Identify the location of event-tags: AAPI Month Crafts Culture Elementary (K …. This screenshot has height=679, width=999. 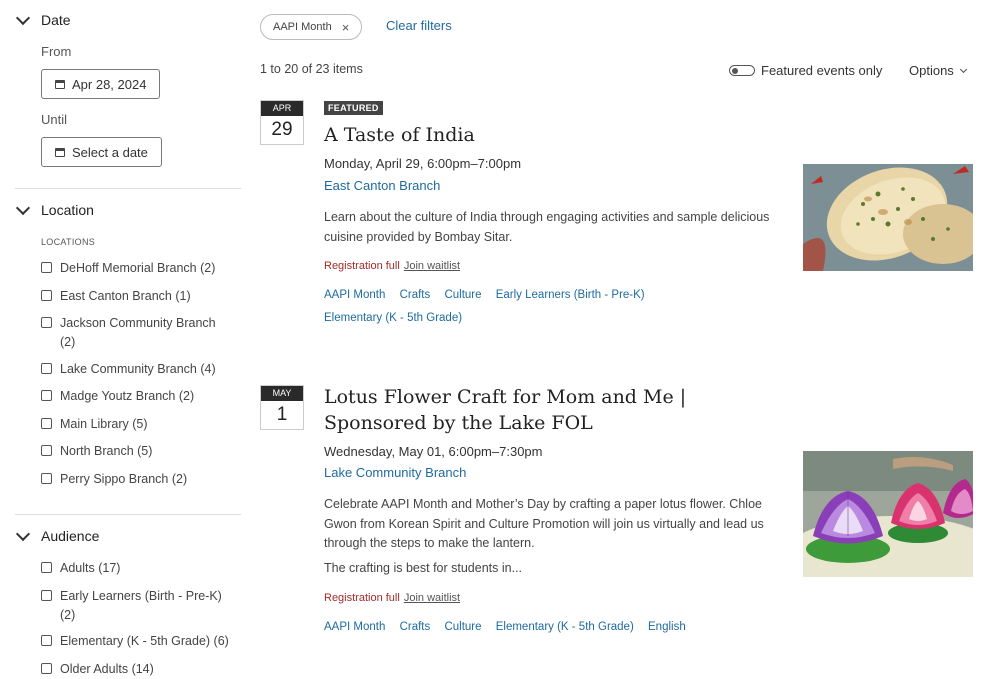
(549, 627).